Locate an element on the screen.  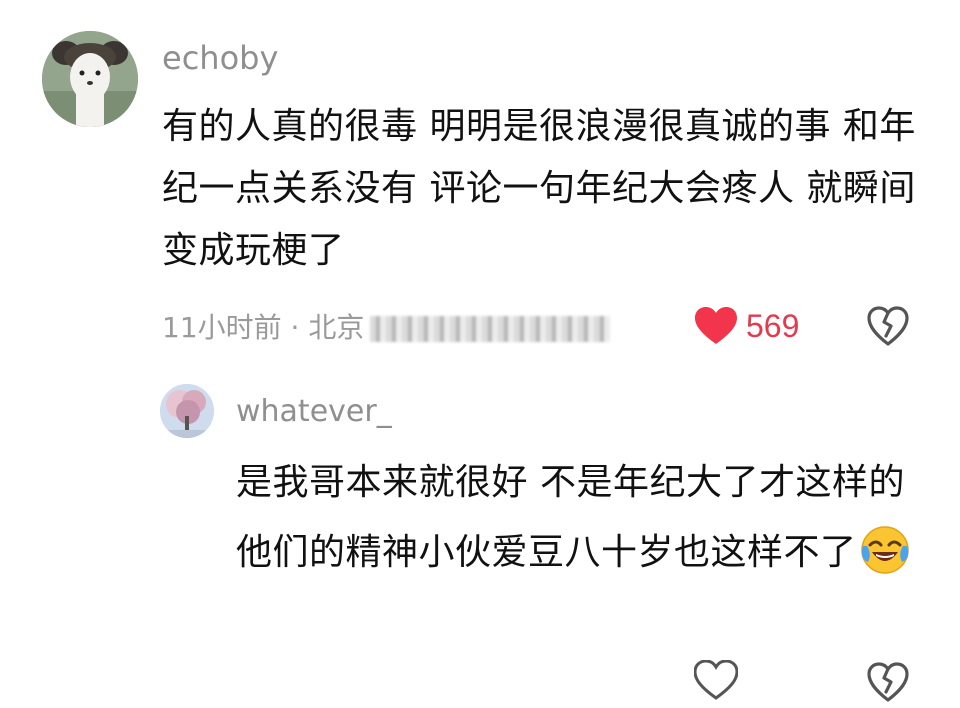
heart-outline-icon is located at coordinates (716, 679).